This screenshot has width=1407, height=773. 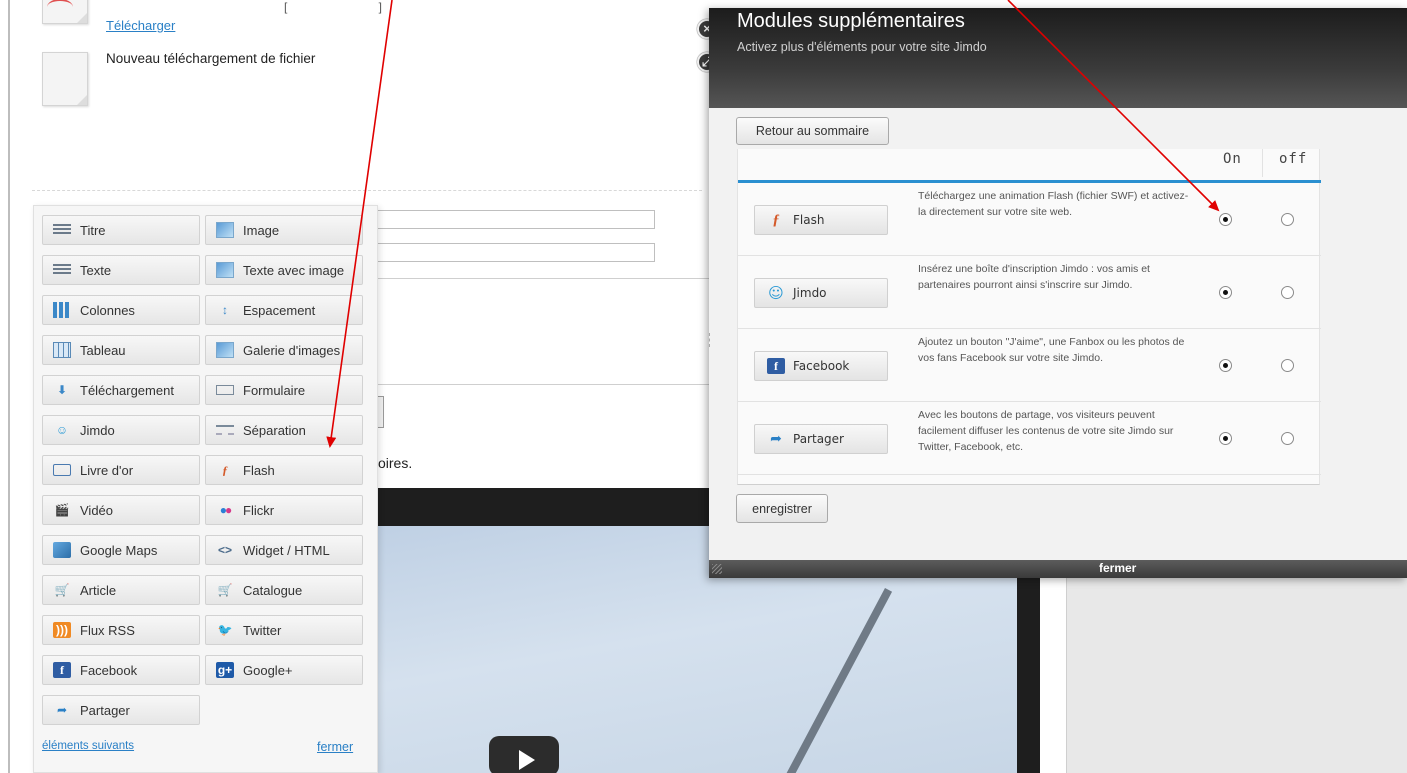 What do you see at coordinates (121, 590) in the screenshot?
I see `element-article-button: 🛒 Article` at bounding box center [121, 590].